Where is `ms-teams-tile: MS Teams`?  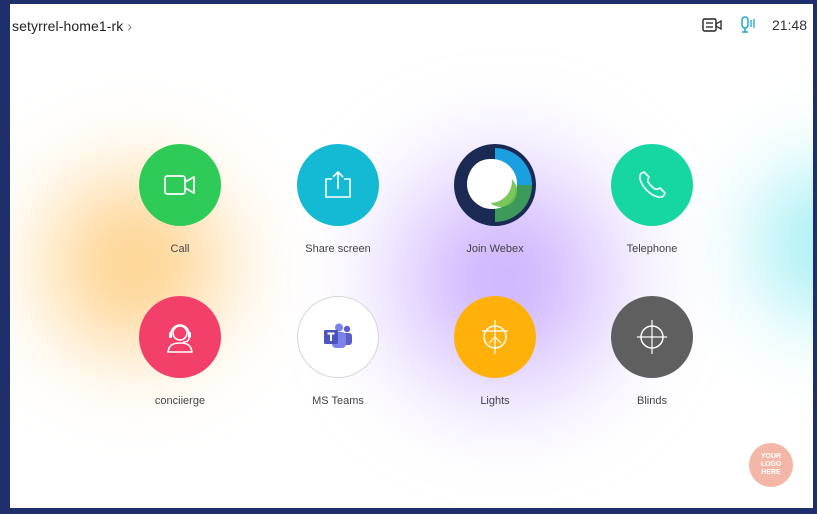 ms-teams-tile: MS Teams is located at coordinates (338, 351).